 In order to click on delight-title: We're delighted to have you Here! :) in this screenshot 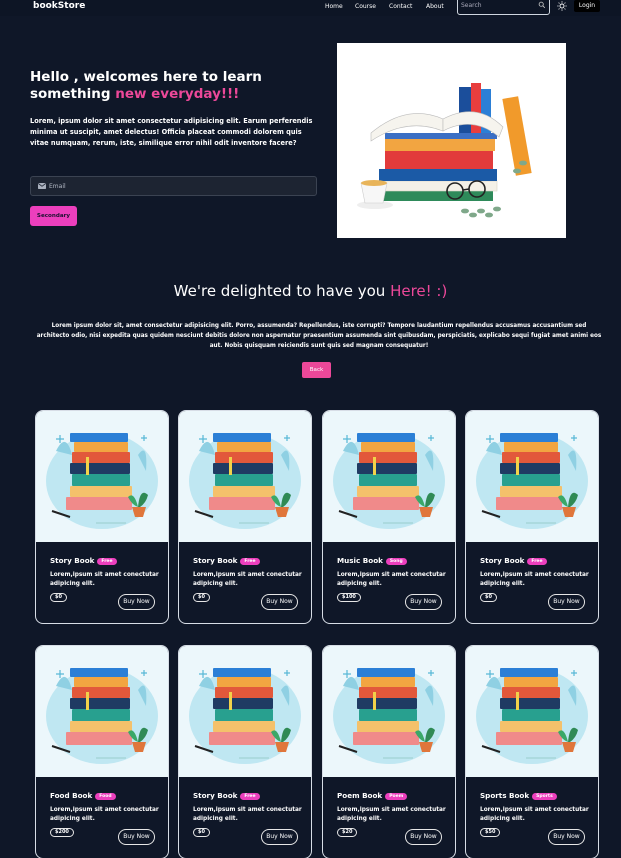, I will do `click(310, 291)`.